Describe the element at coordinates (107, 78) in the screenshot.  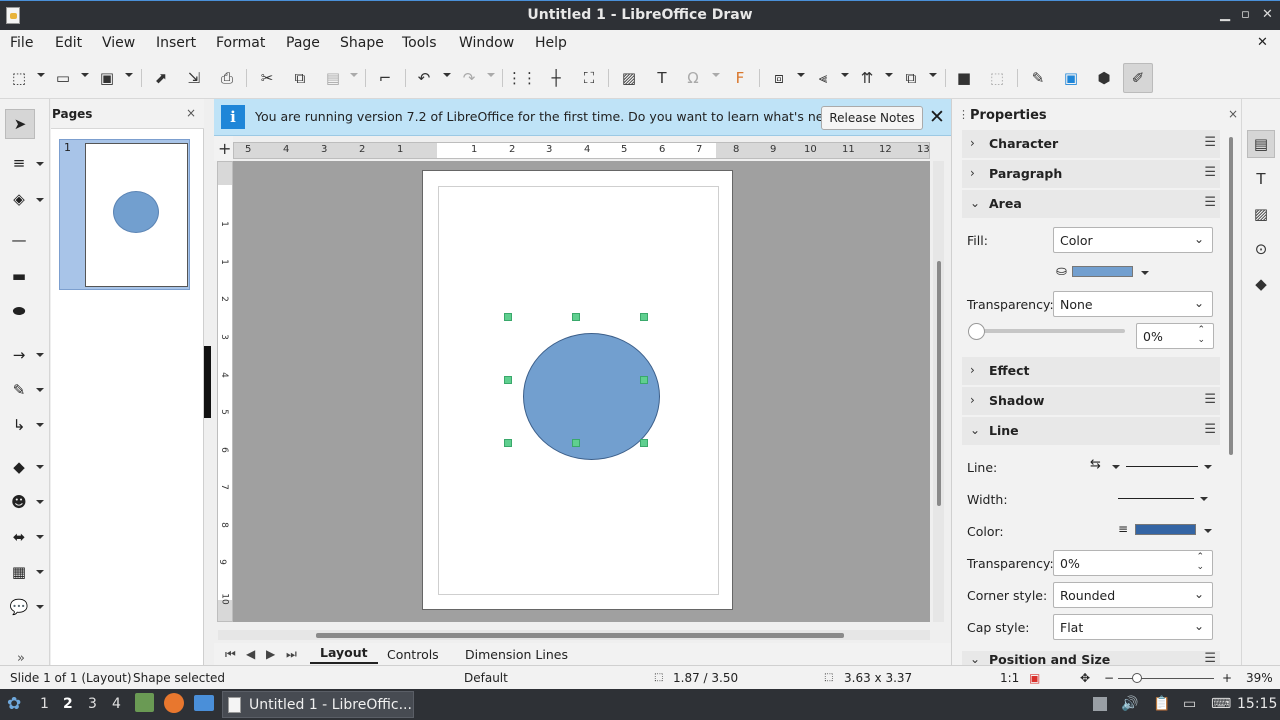
I see `save-icon: ▣` at that location.